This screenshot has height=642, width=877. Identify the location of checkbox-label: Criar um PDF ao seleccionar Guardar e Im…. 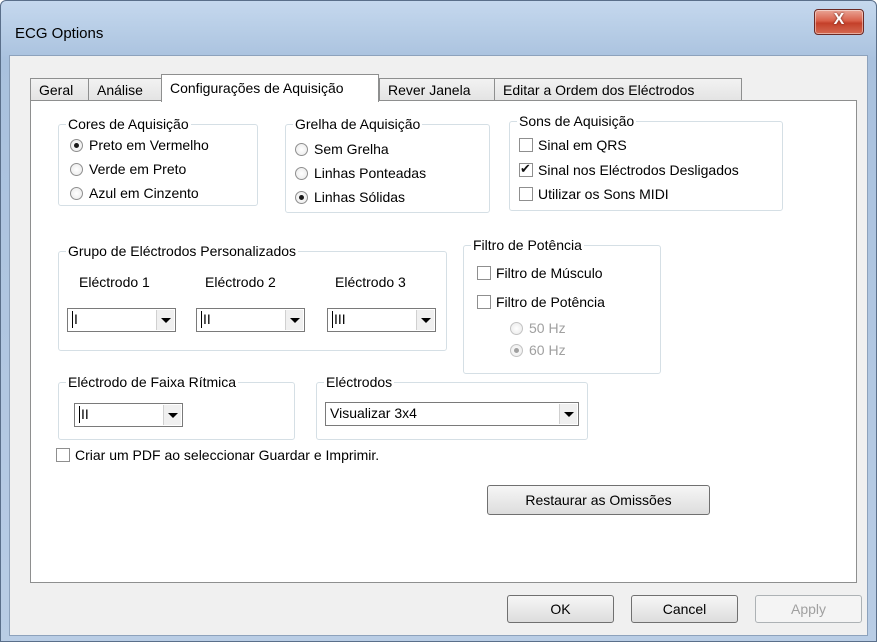
(227, 455).